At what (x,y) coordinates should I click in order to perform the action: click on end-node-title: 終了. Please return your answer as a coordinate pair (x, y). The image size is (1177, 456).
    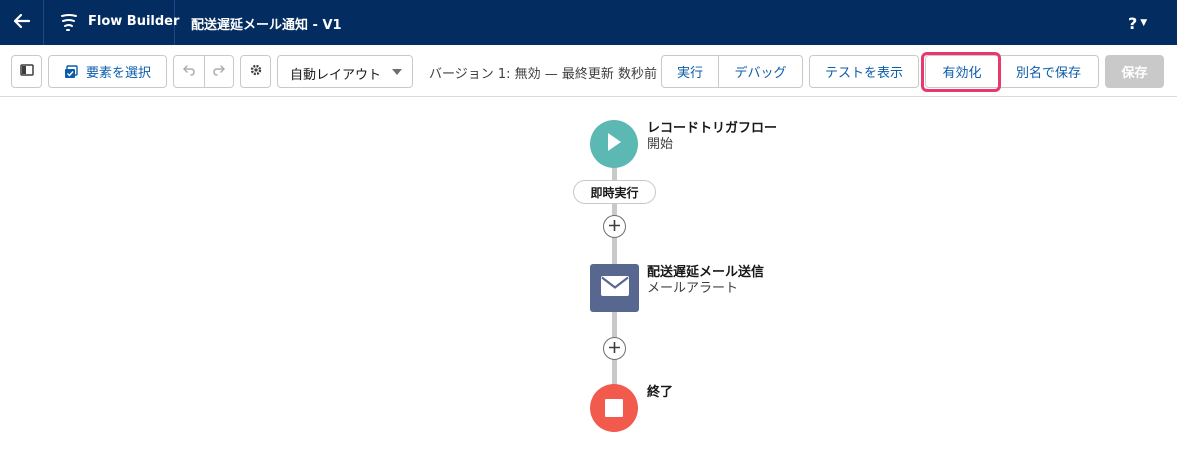
    Looking at the image, I should click on (660, 392).